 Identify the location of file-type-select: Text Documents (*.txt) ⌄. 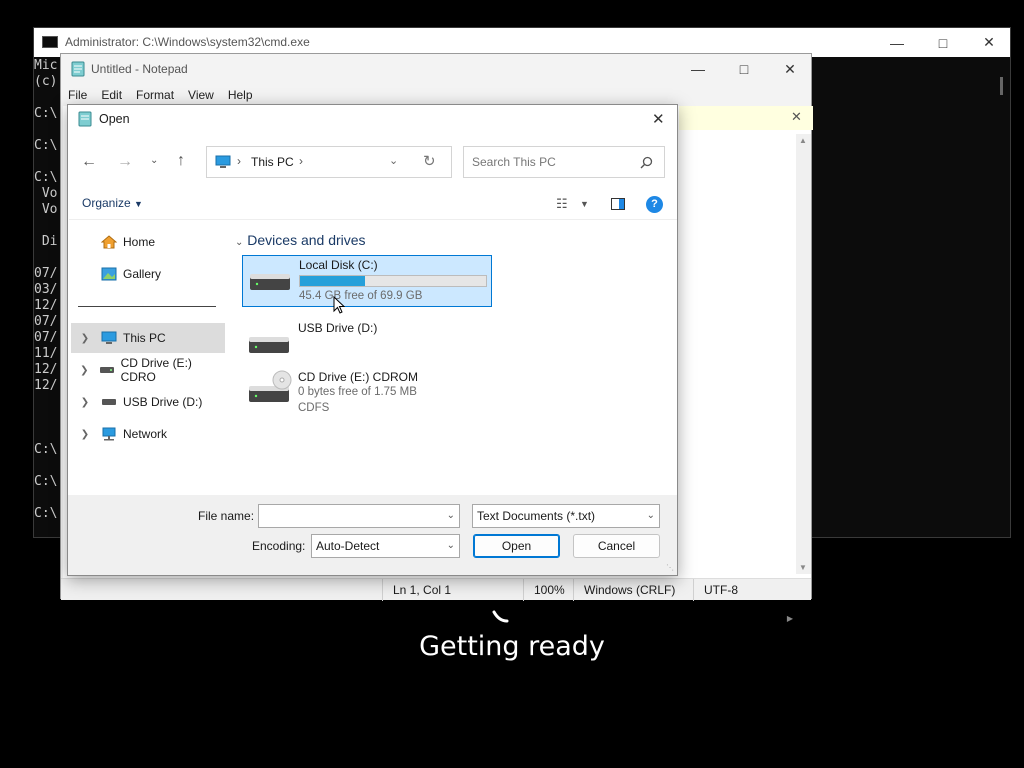
(566, 516).